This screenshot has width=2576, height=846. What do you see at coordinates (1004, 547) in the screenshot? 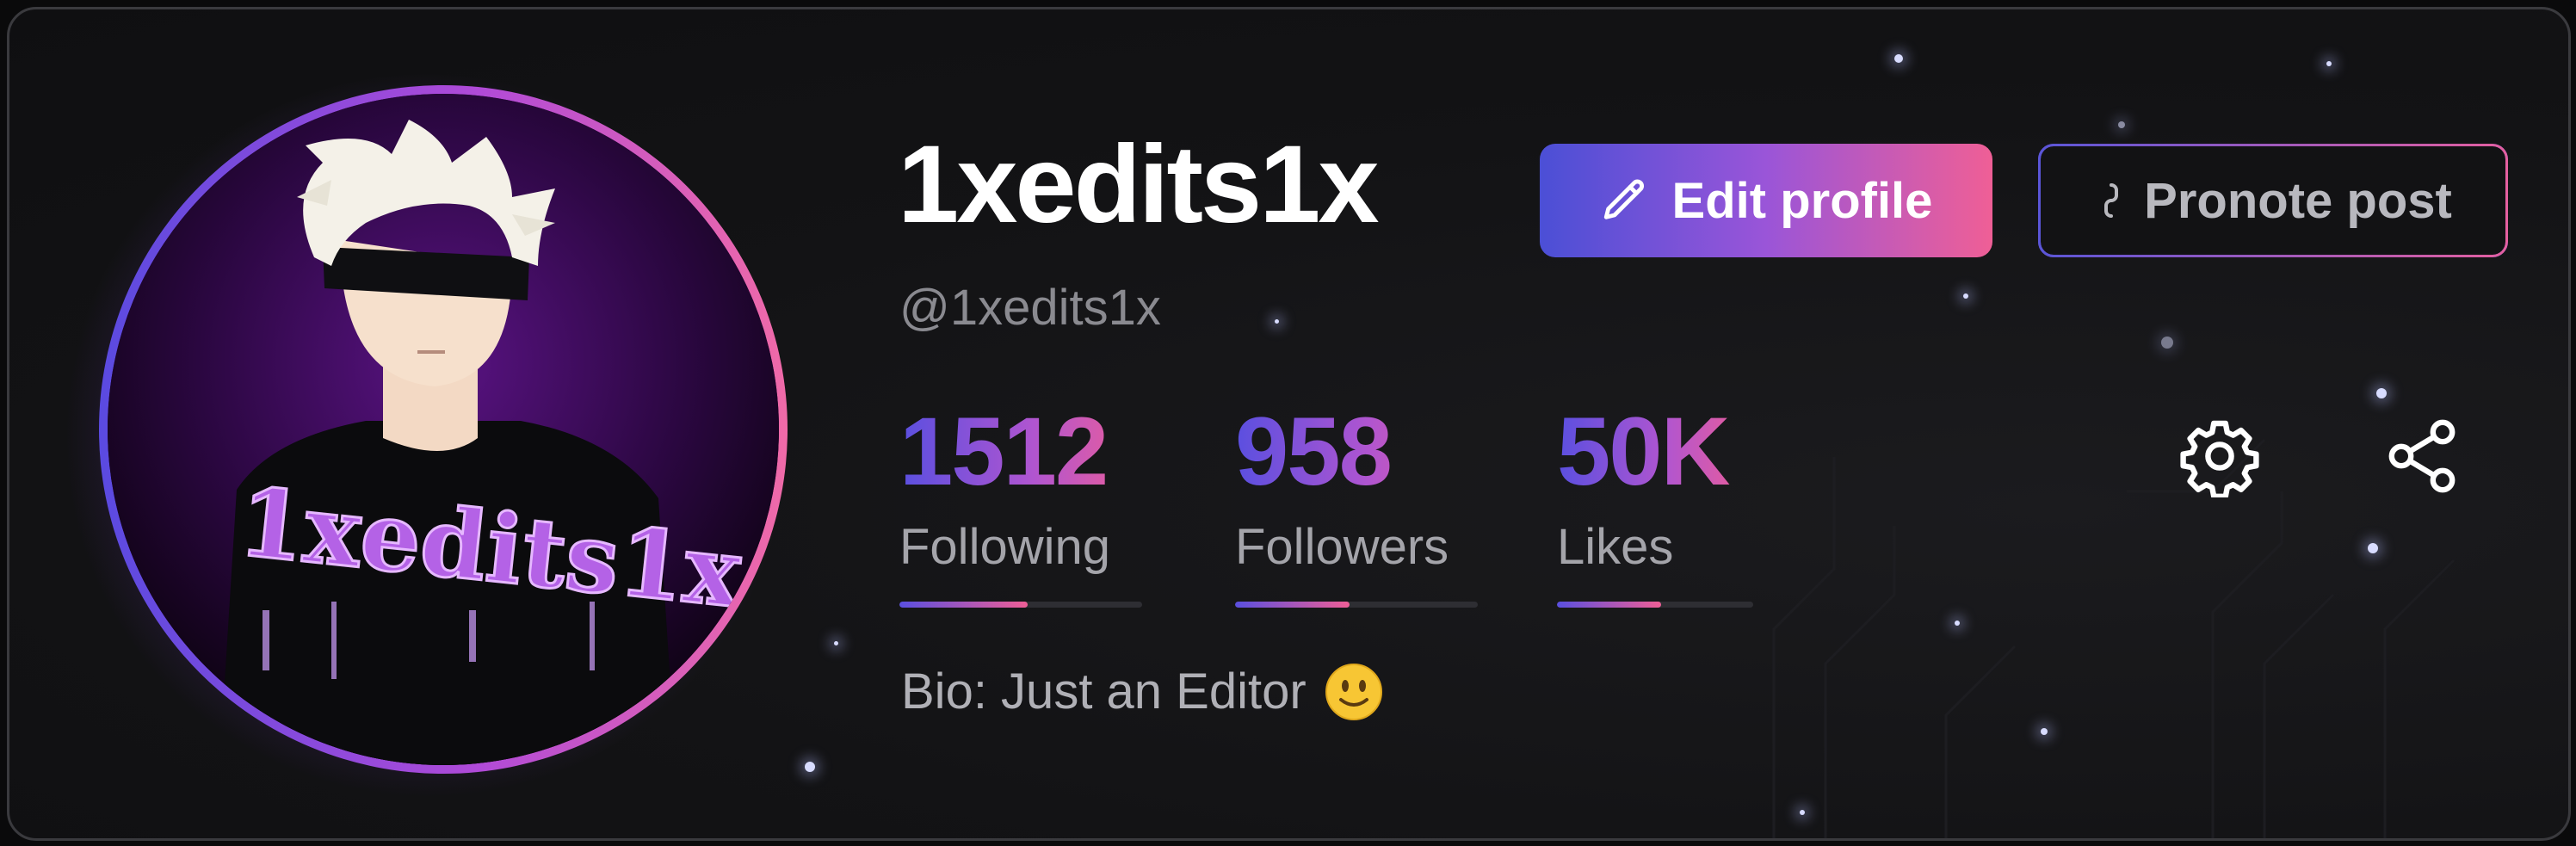
I see `stat-label: Following` at bounding box center [1004, 547].